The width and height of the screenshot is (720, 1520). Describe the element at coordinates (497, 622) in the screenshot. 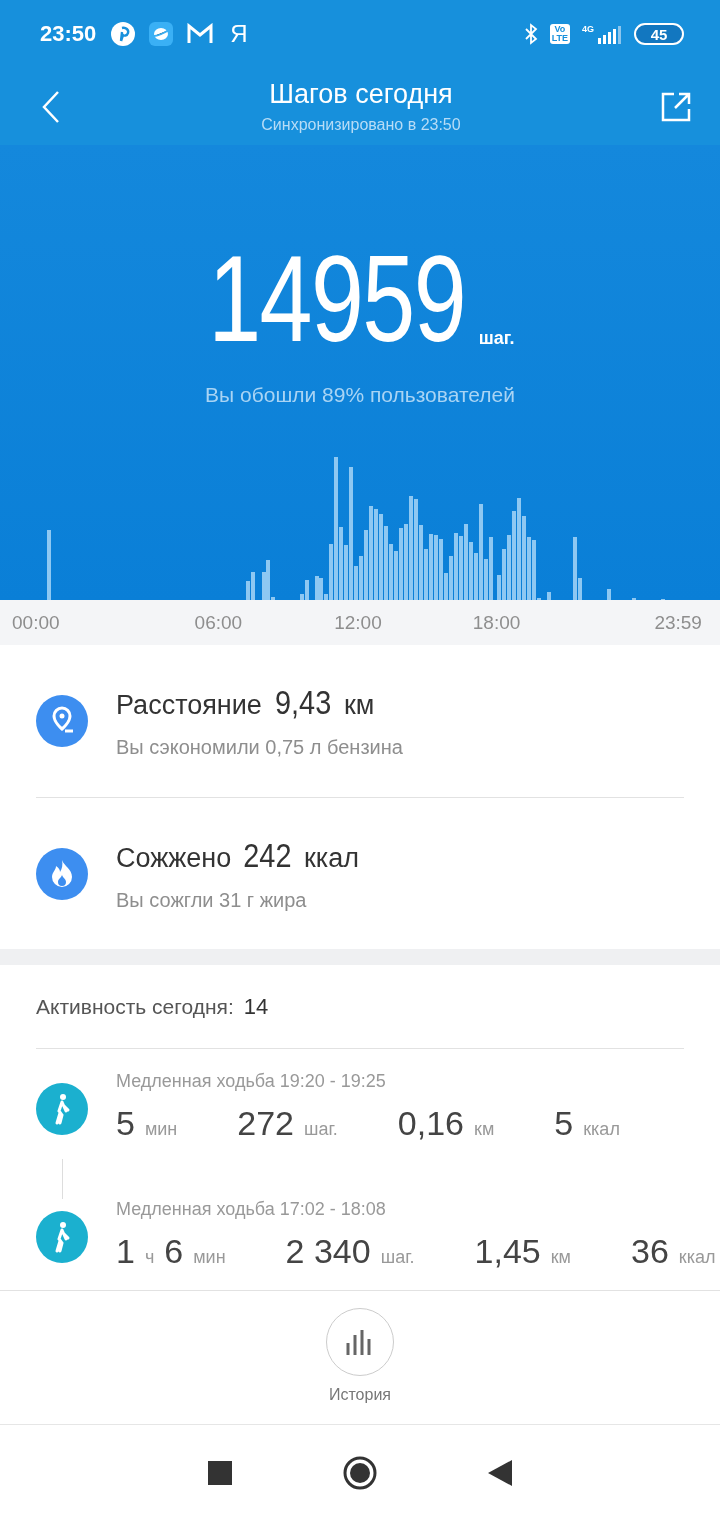

I see `time-label: 18:00` at that location.